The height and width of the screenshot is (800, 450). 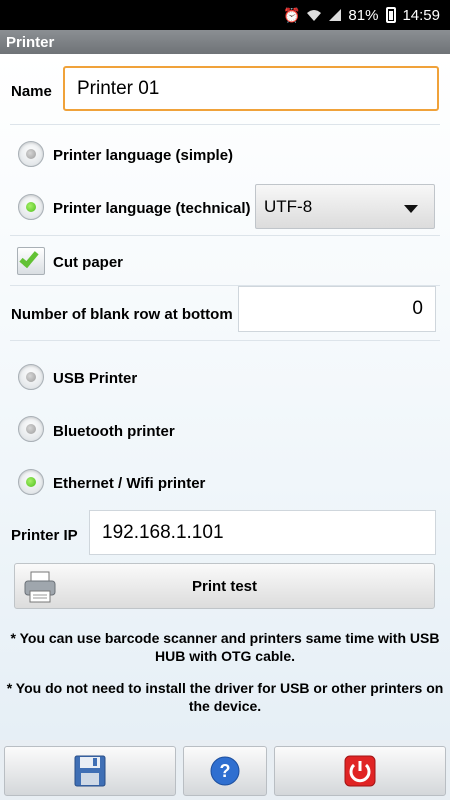 What do you see at coordinates (288, 206) in the screenshot?
I see `encoding-value: UTF-8` at bounding box center [288, 206].